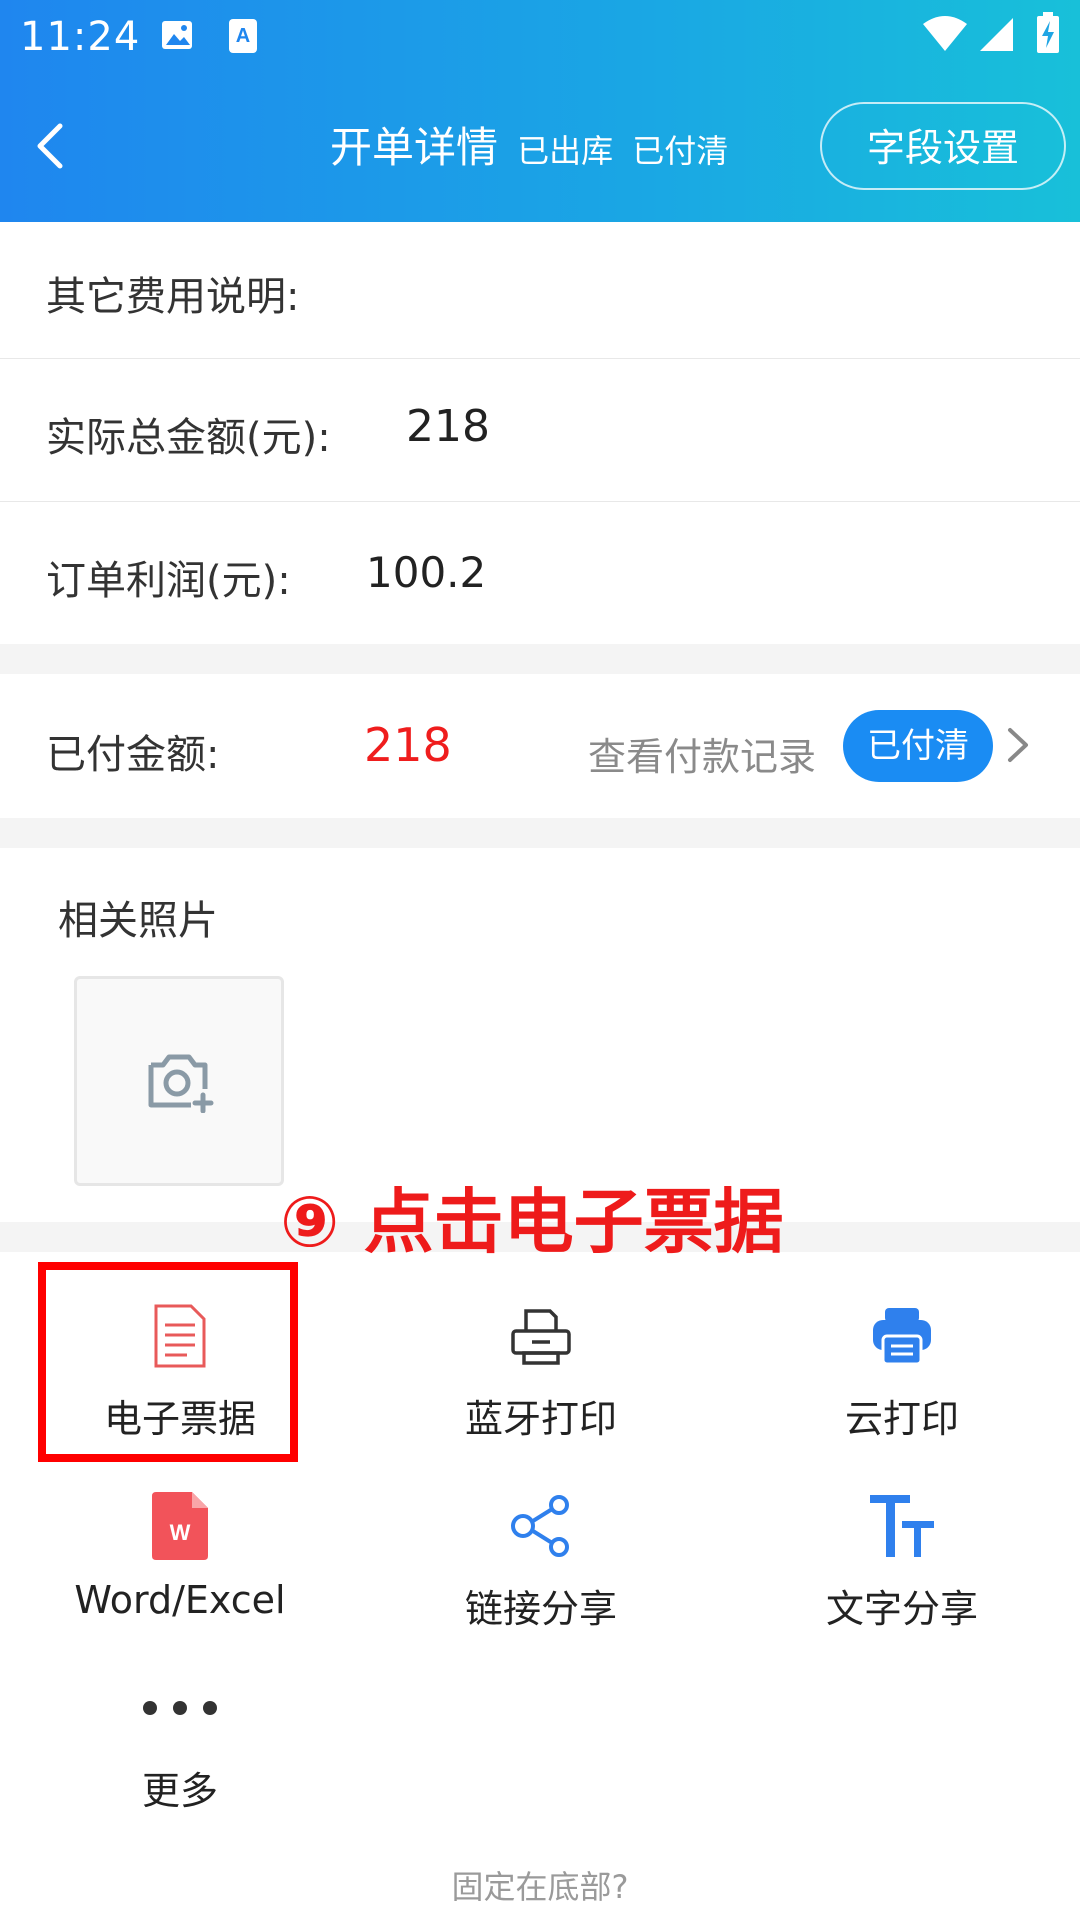 The height and width of the screenshot is (1920, 1080). What do you see at coordinates (1017, 747) in the screenshot?
I see `chevron-right-icon` at bounding box center [1017, 747].